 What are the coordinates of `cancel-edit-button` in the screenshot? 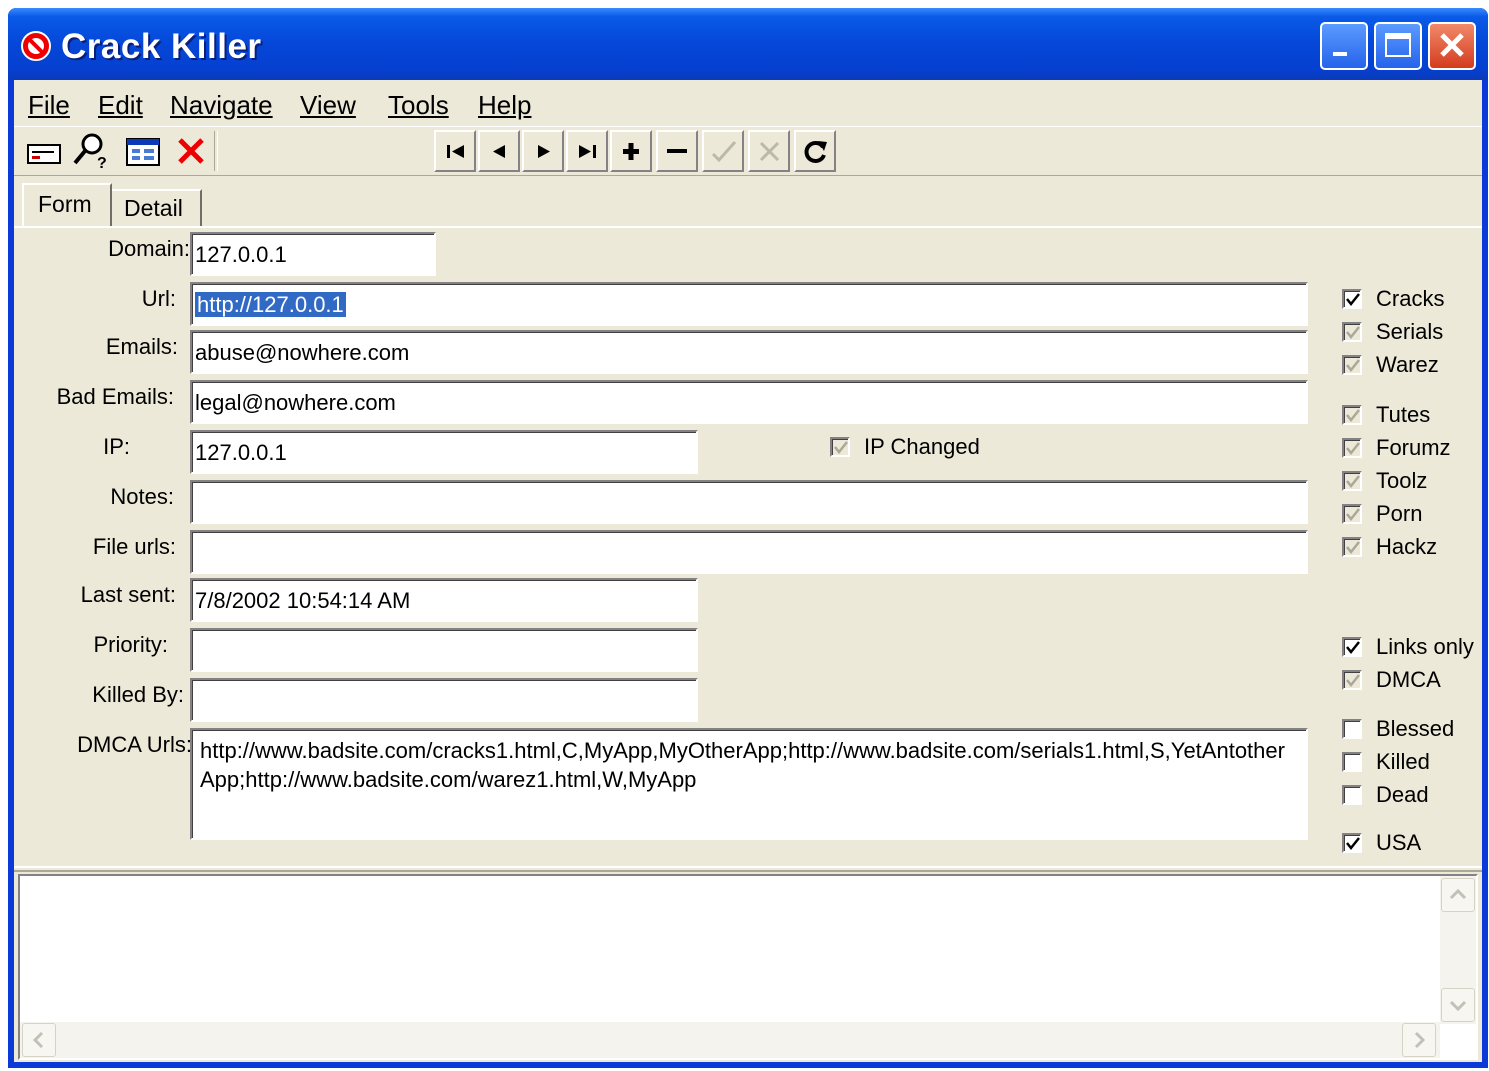 It's located at (769, 151).